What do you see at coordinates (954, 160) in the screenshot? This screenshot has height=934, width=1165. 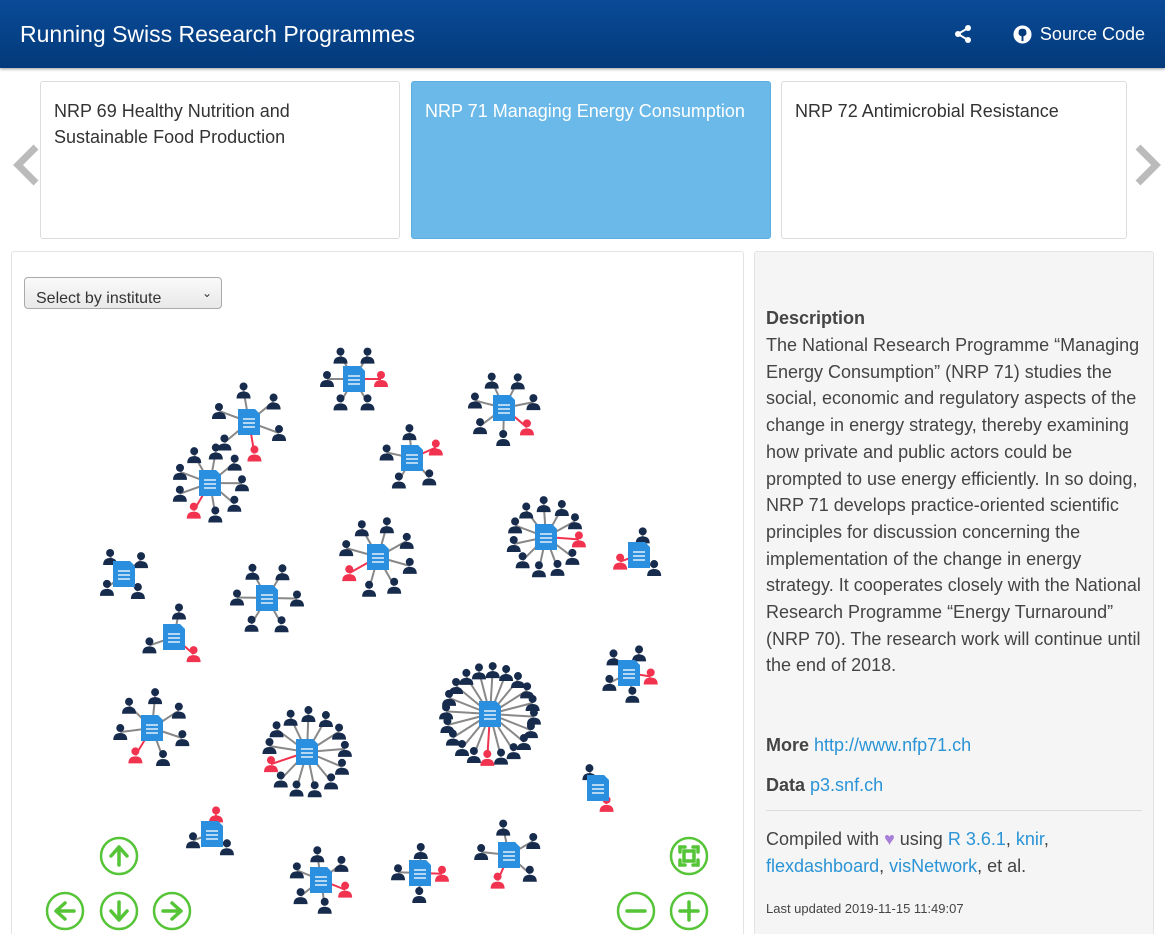 I see `card-nrp-72: NRP 72 Antimicrobial Resistance` at bounding box center [954, 160].